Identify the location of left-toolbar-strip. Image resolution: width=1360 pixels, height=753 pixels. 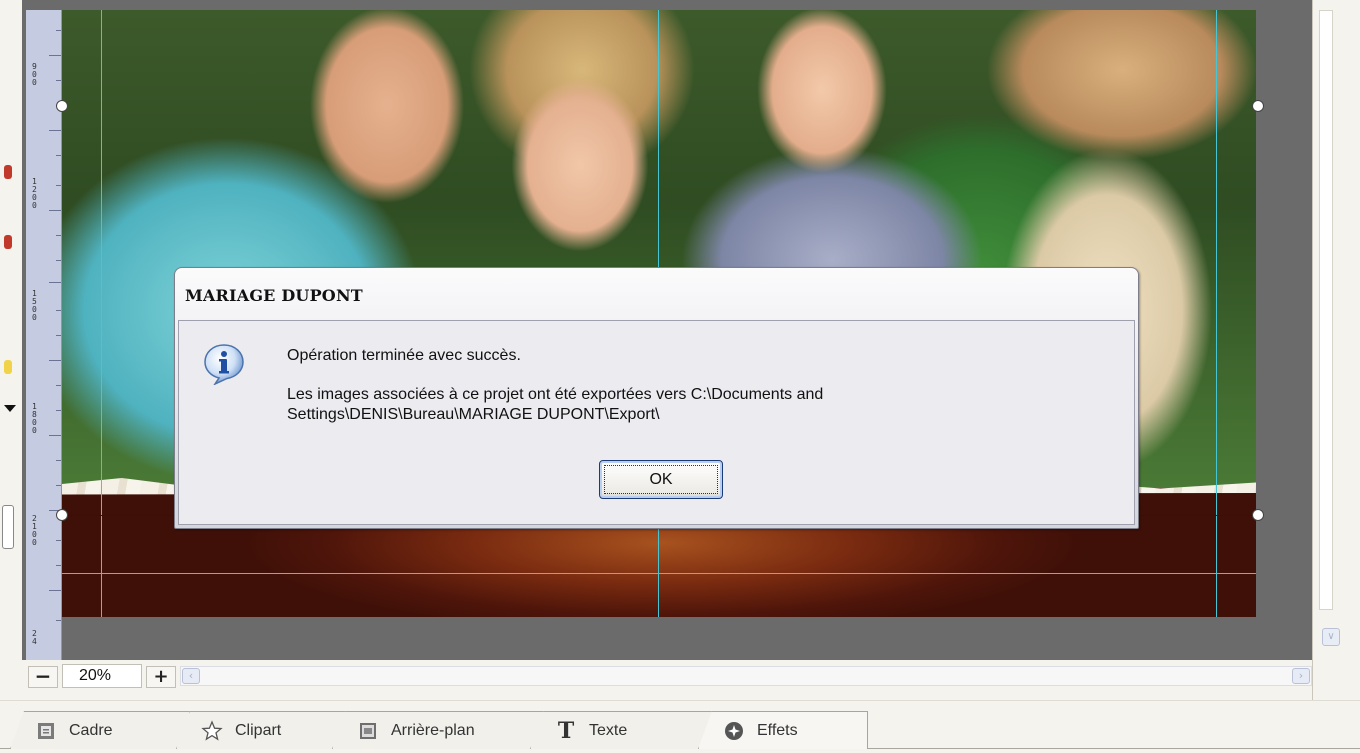
(11, 350).